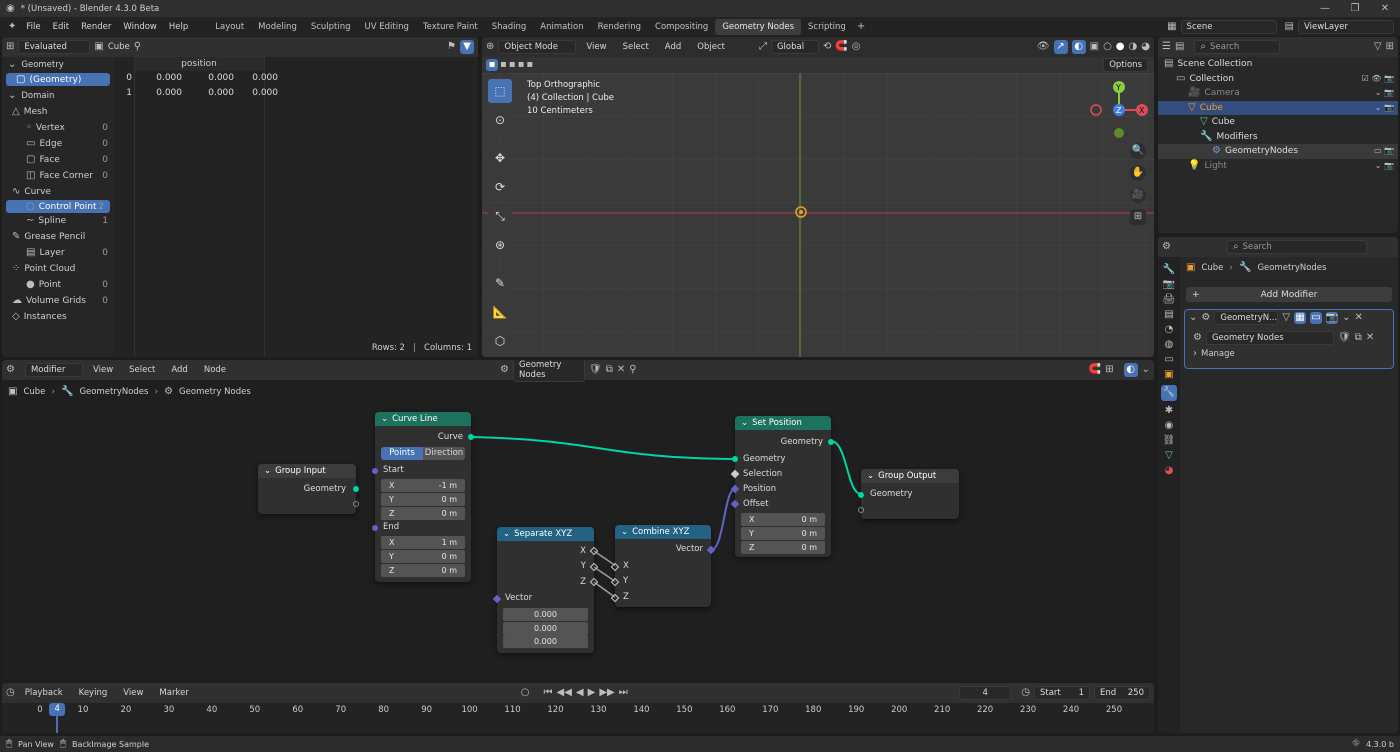  I want to click on domain-item-curve: ∿ Curve, so click(58, 192).